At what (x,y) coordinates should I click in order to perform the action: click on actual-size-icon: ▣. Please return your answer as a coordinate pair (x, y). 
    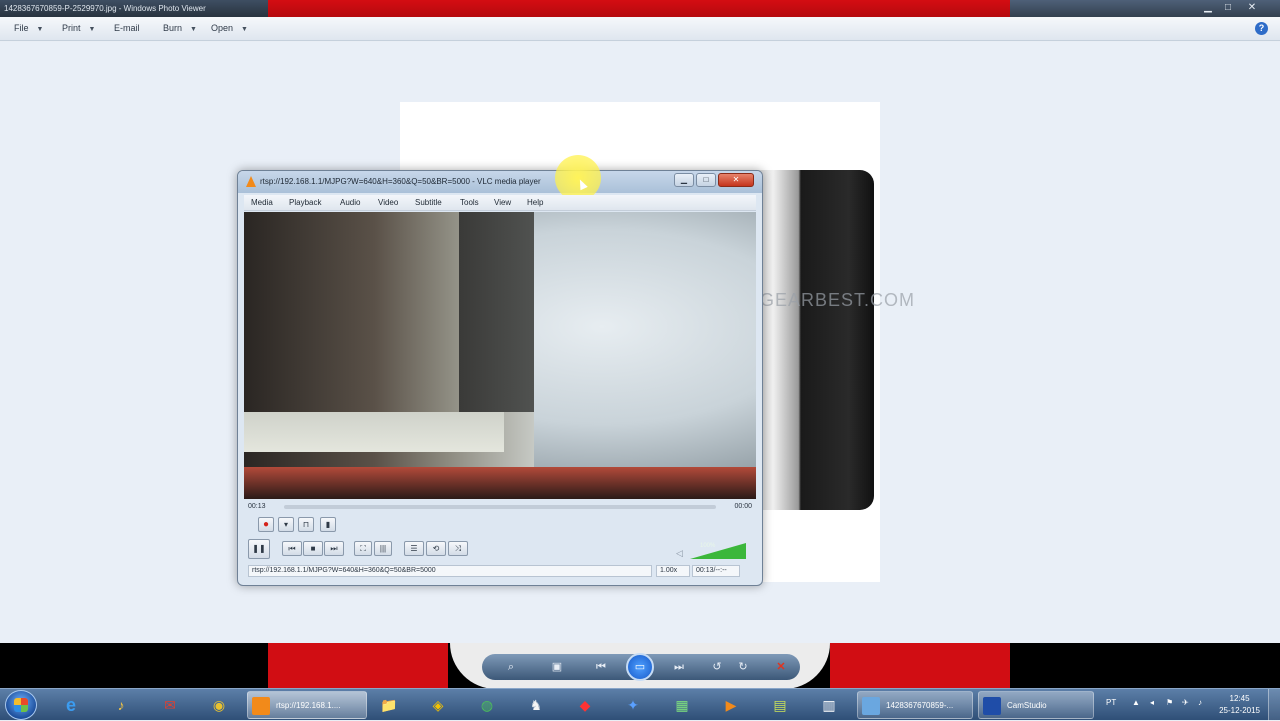
    Looking at the image, I should click on (557, 667).